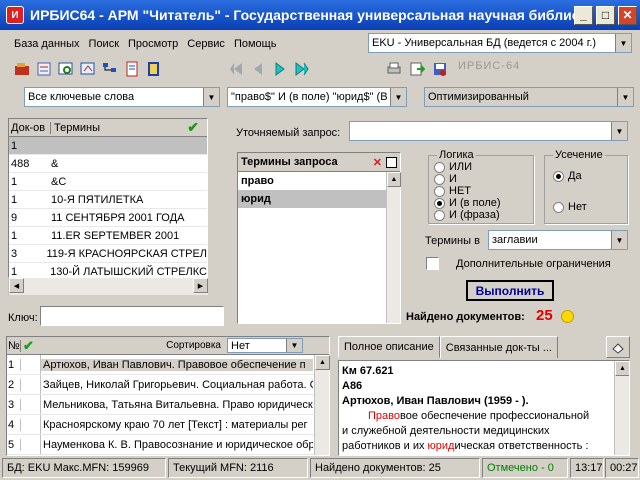 Image resolution: width=640 pixels, height=480 pixels. Describe the element at coordinates (104, 44) in the screenshot. I see `menu-search: Поиск` at that location.